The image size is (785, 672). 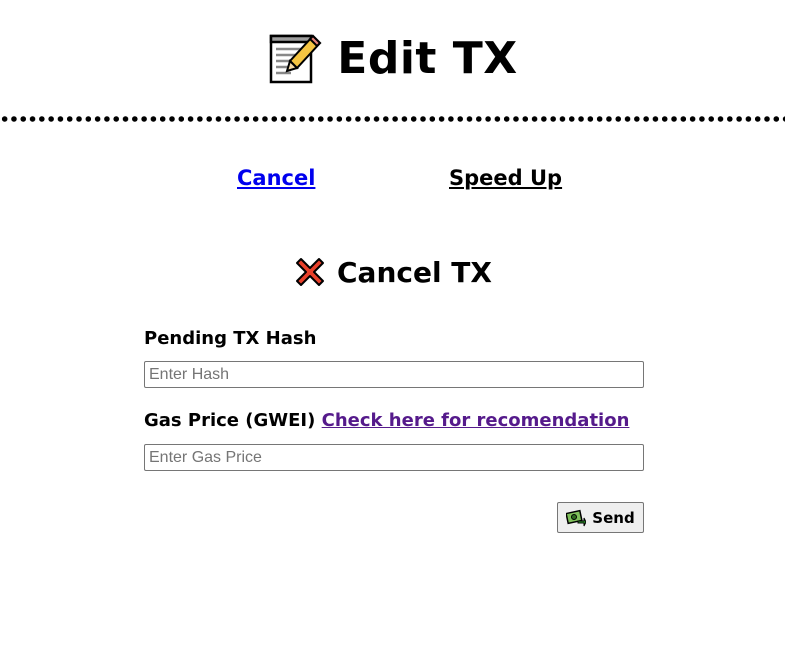 What do you see at coordinates (505, 178) in the screenshot?
I see `speed-up-link: Speed Up` at bounding box center [505, 178].